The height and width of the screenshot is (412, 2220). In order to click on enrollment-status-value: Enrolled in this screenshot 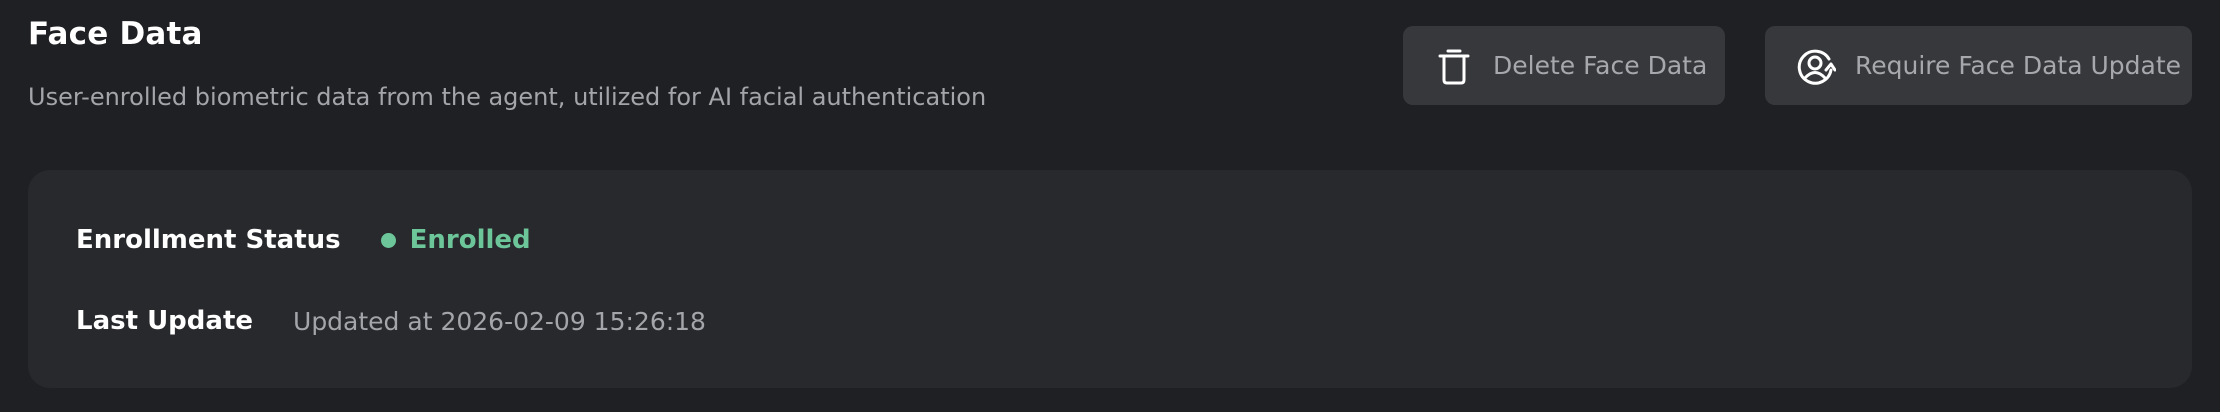, I will do `click(470, 240)`.